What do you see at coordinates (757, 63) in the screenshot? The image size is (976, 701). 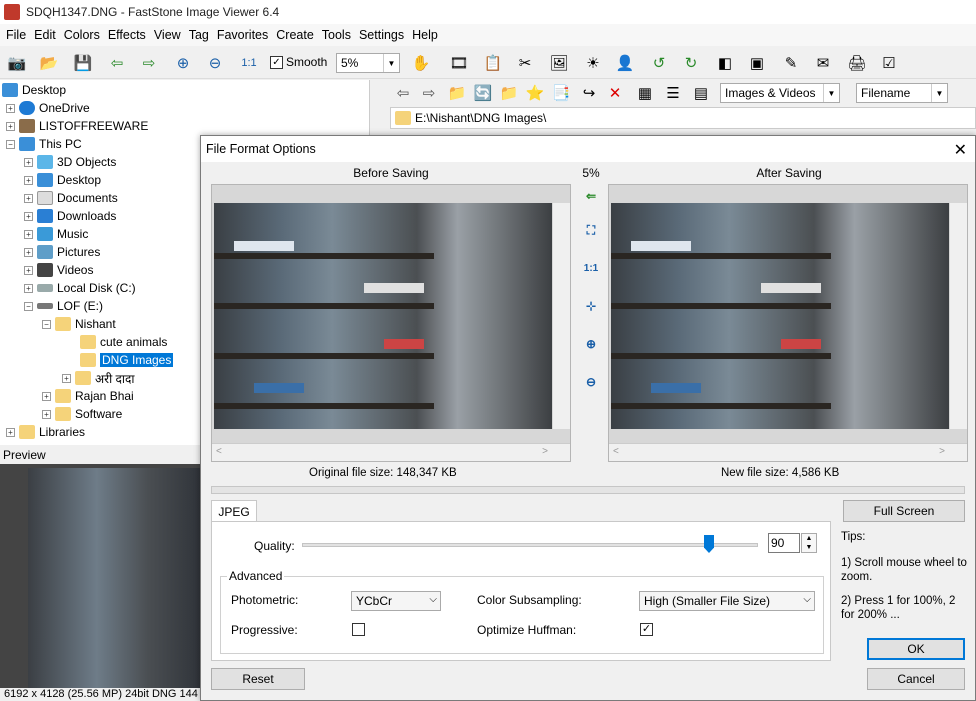 I see `resize-icon: ▣` at bounding box center [757, 63].